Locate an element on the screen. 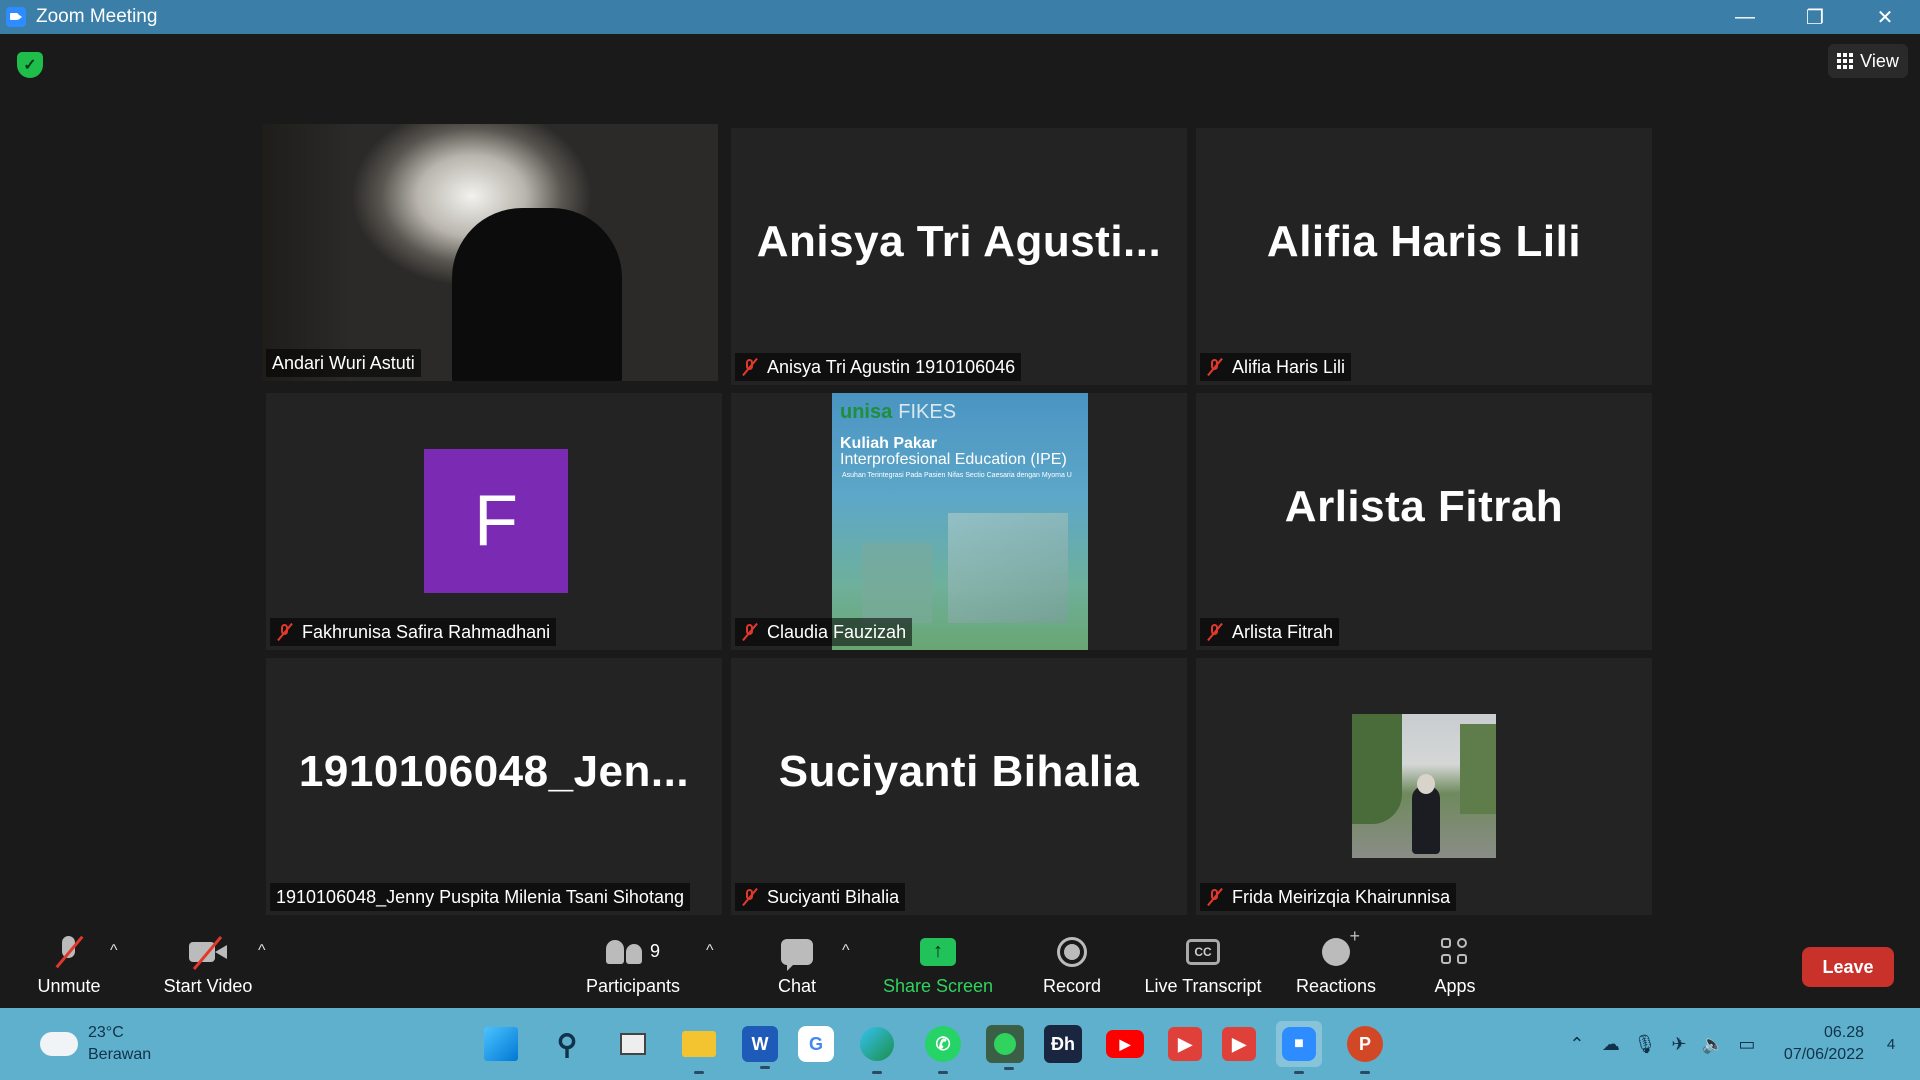  weather-cloud-icon is located at coordinates (59, 1040).